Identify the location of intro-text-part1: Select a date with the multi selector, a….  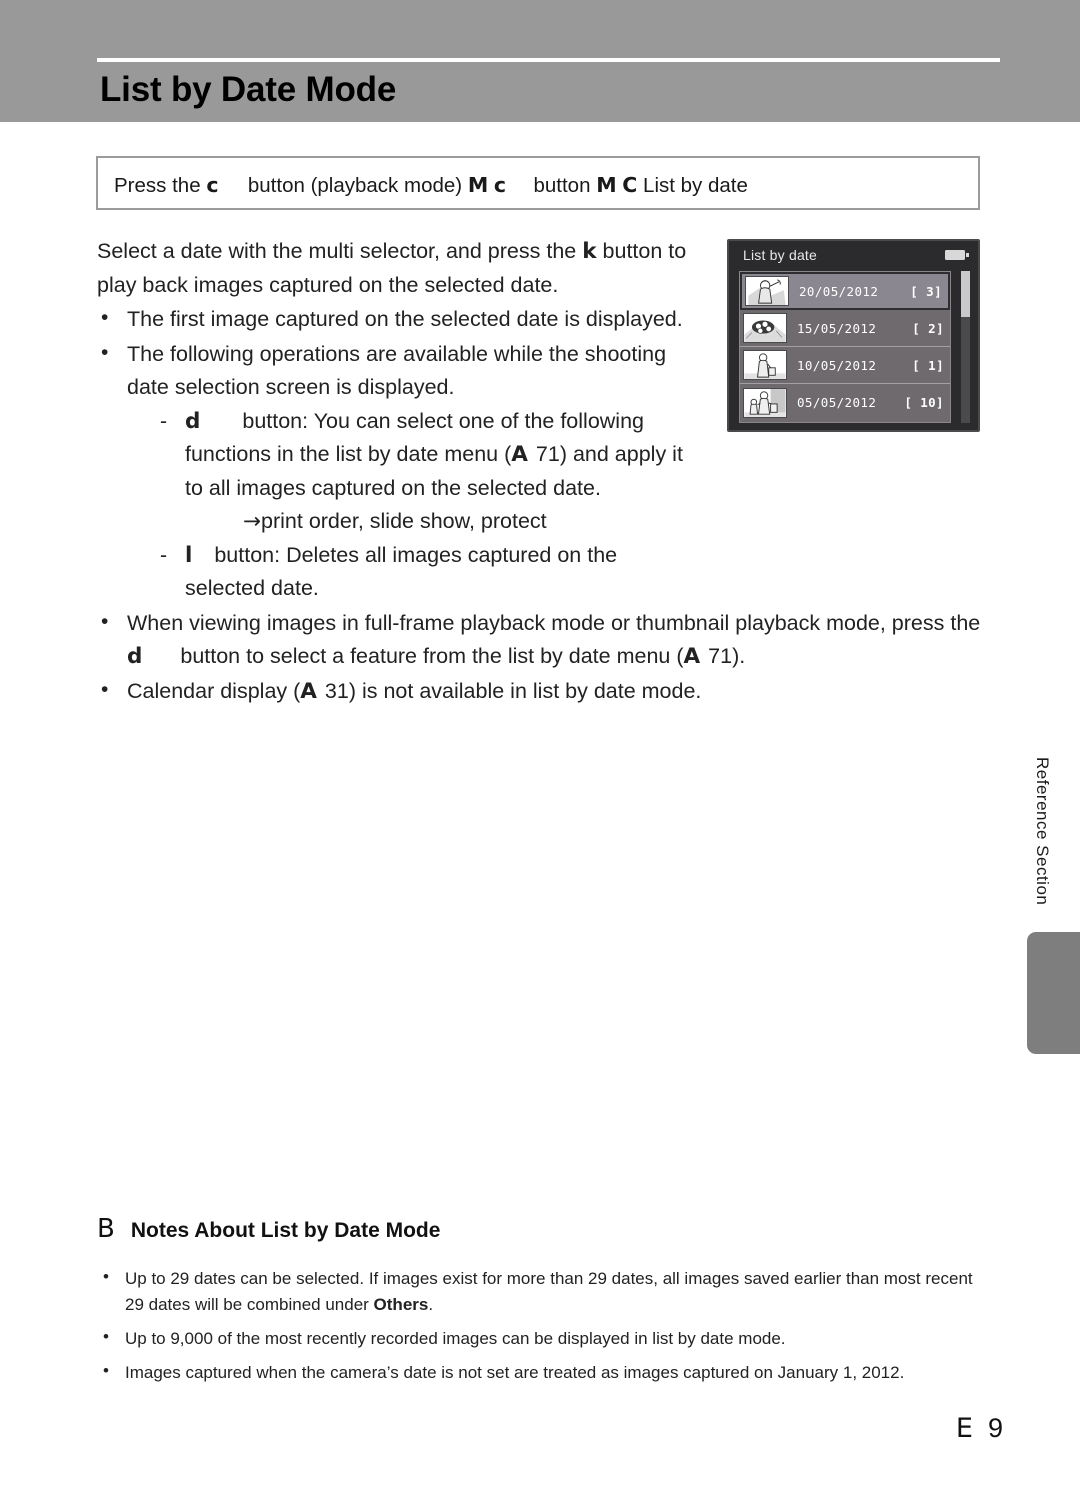
(337, 251).